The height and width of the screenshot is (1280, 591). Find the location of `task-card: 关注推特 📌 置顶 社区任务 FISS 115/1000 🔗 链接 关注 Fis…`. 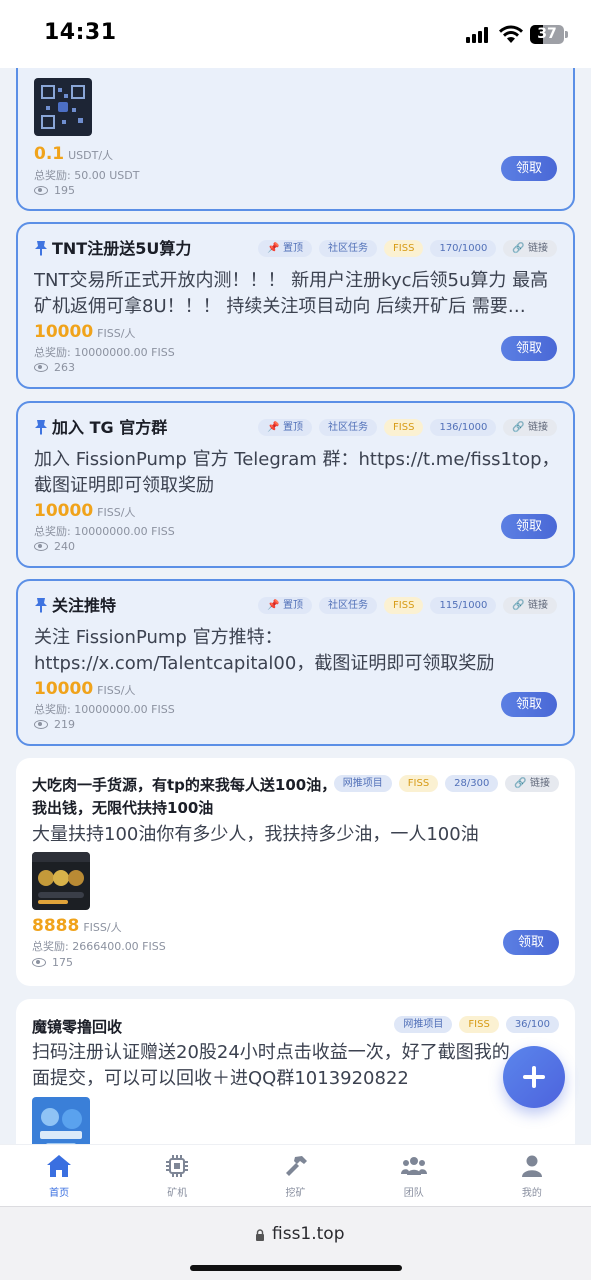

task-card: 关注推特 📌 置顶 社区任务 FISS 115/1000 🔗 链接 关注 Fis… is located at coordinates (295, 662).